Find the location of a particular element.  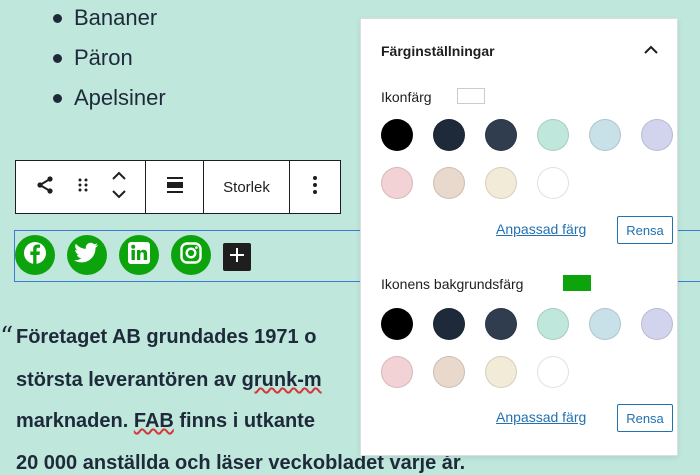

more-vertical-icon is located at coordinates (315, 187).